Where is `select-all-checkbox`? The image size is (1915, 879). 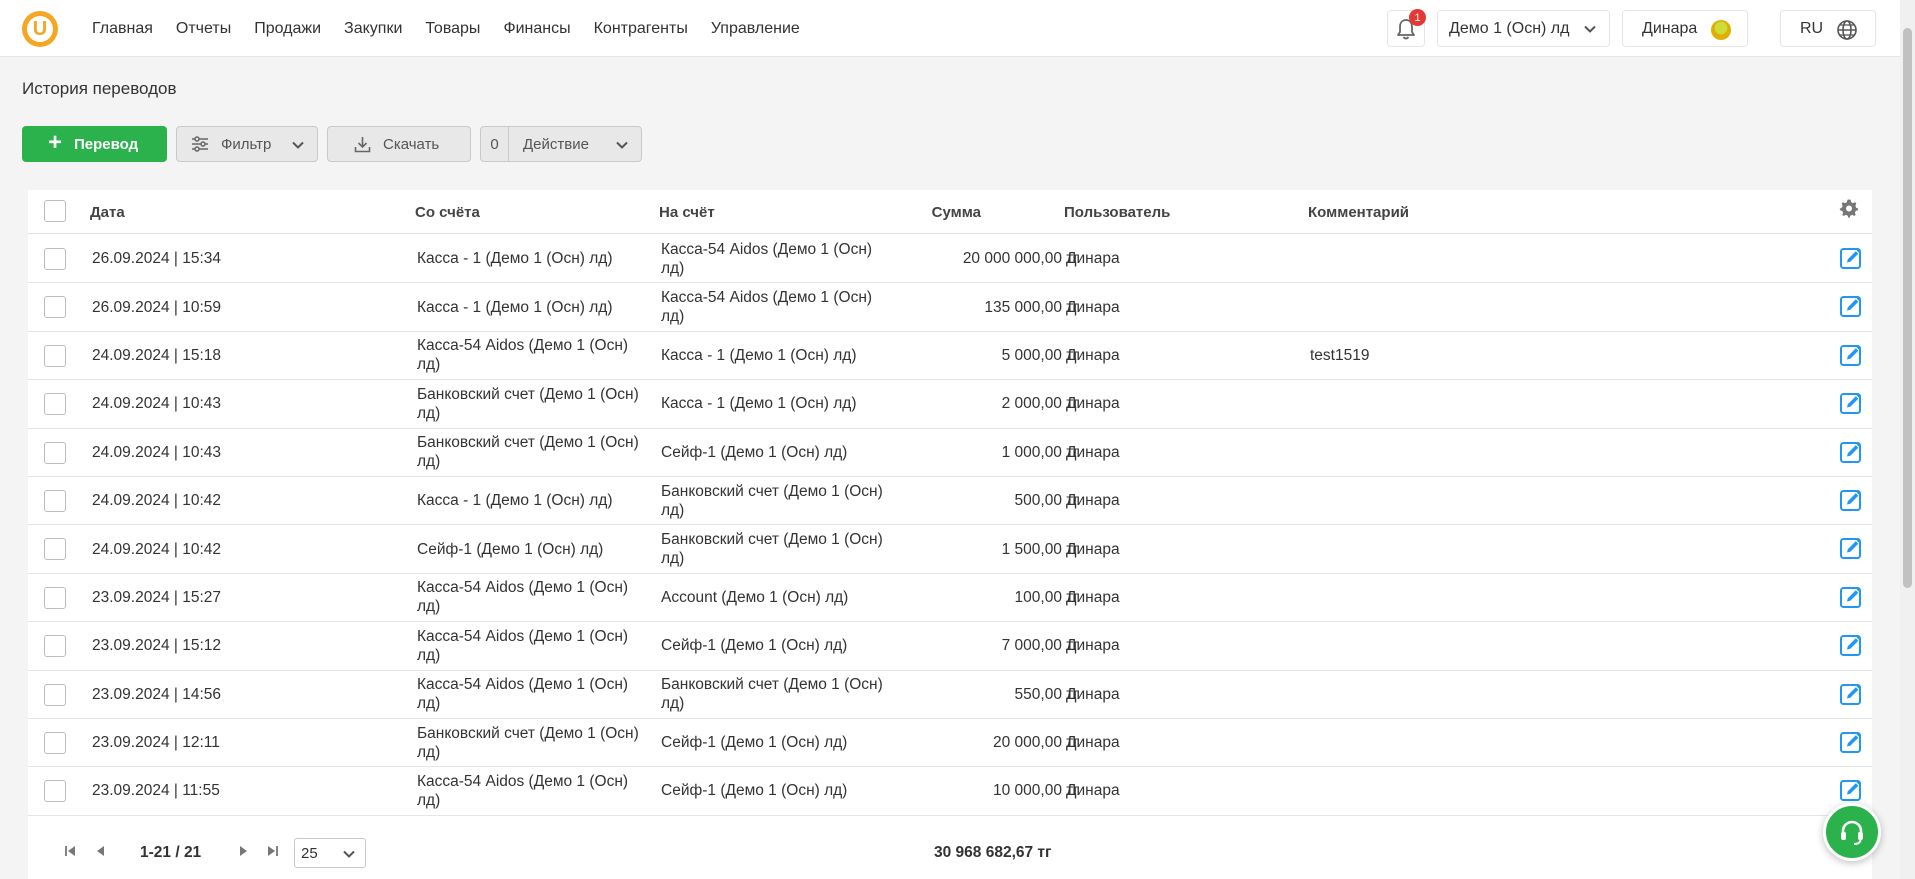
select-all-checkbox is located at coordinates (55, 211).